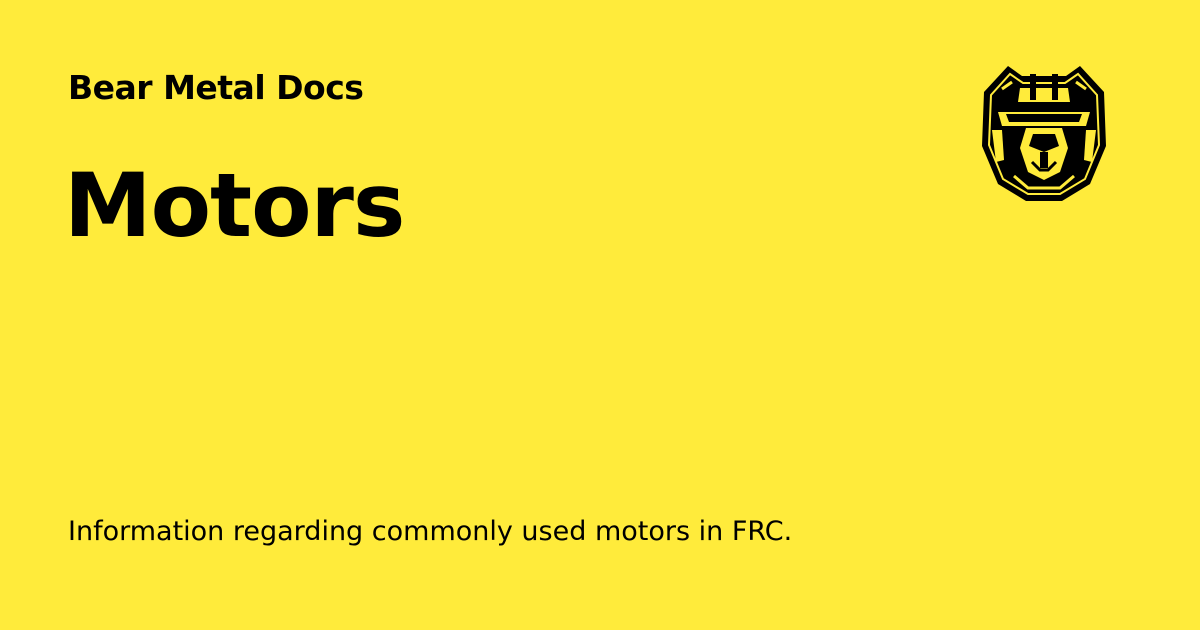 The height and width of the screenshot is (630, 1200). I want to click on page-title: Motors, so click(234, 205).